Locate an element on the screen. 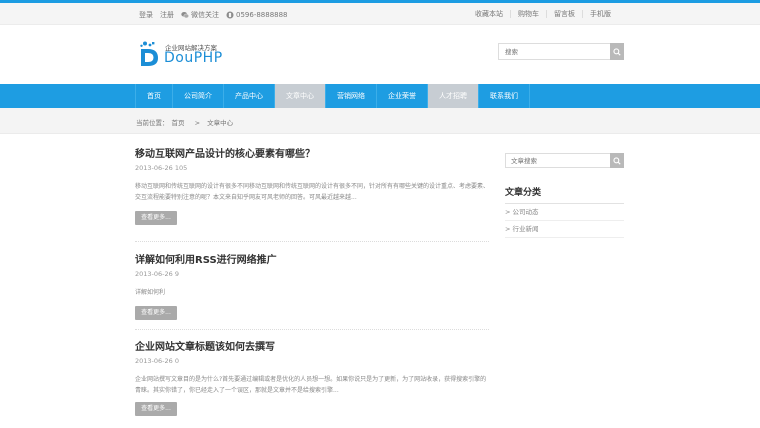  article-meta: 2013-06-26 105 is located at coordinates (161, 168).